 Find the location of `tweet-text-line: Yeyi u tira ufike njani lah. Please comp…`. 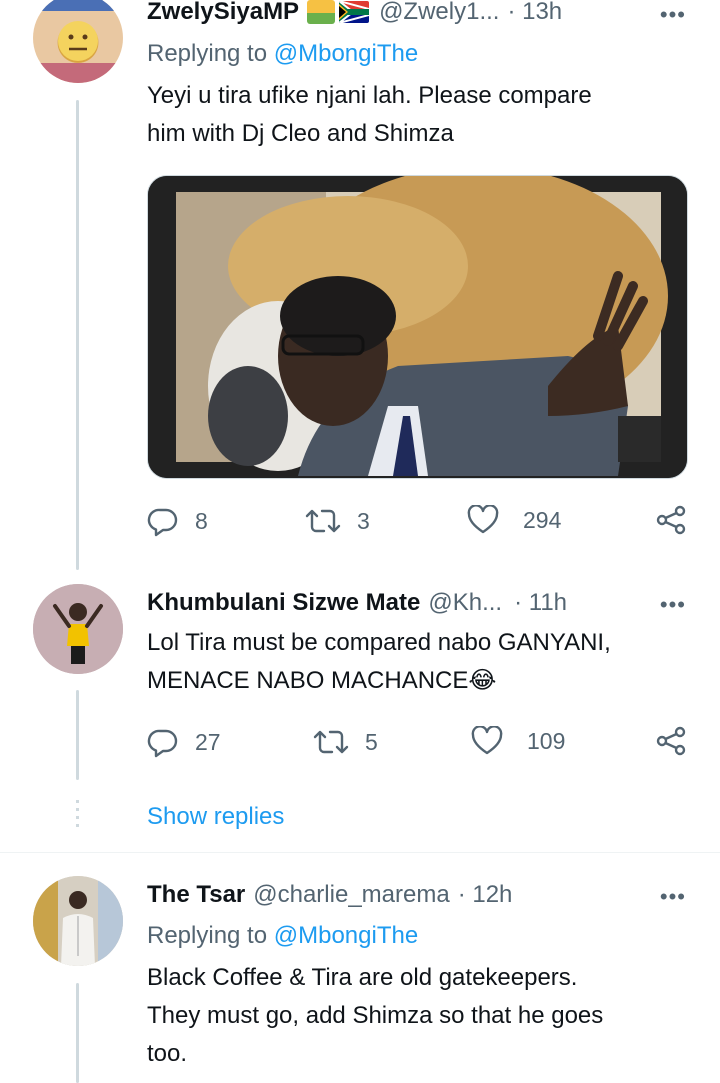

tweet-text-line: Yeyi u tira ufike njani lah. Please comp… is located at coordinates (369, 95).